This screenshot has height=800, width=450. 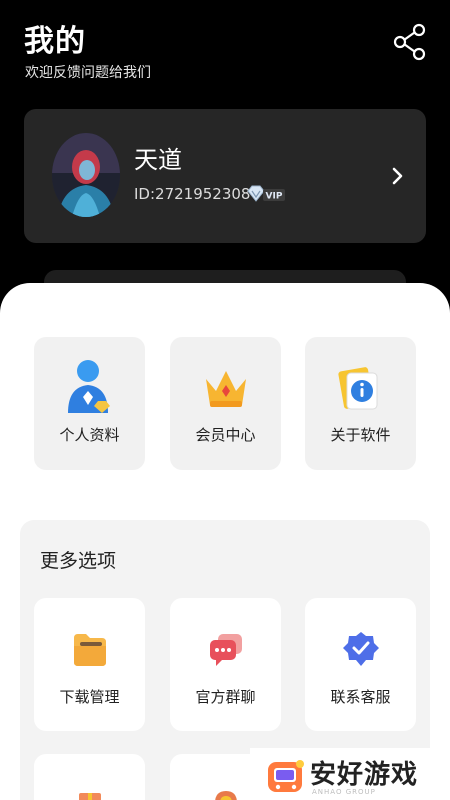 I want to click on chat-icon, so click(x=226, y=649).